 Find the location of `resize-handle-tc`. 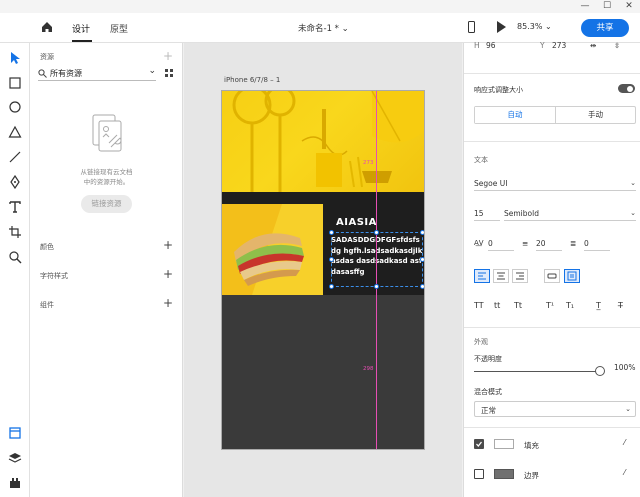

resize-handle-tc is located at coordinates (376, 232).